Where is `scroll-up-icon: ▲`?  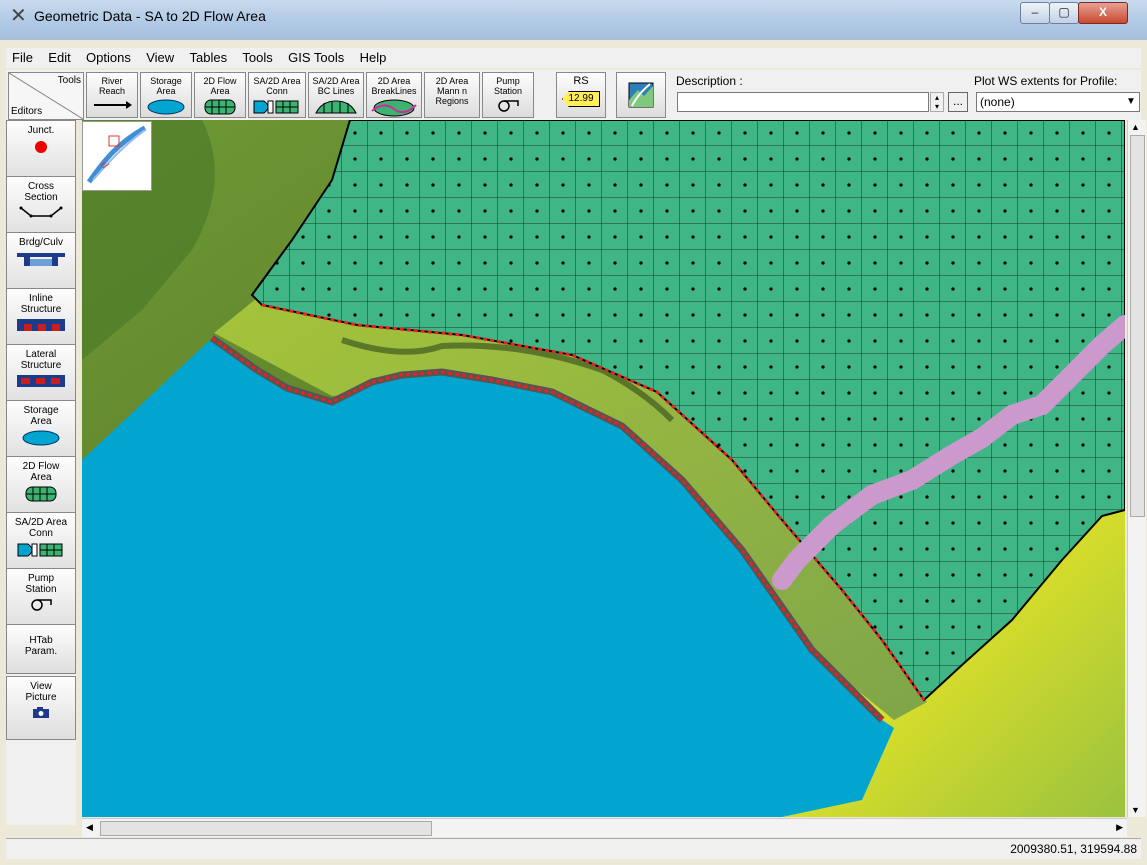
scroll-up-icon: ▲ is located at coordinates (1135, 127).